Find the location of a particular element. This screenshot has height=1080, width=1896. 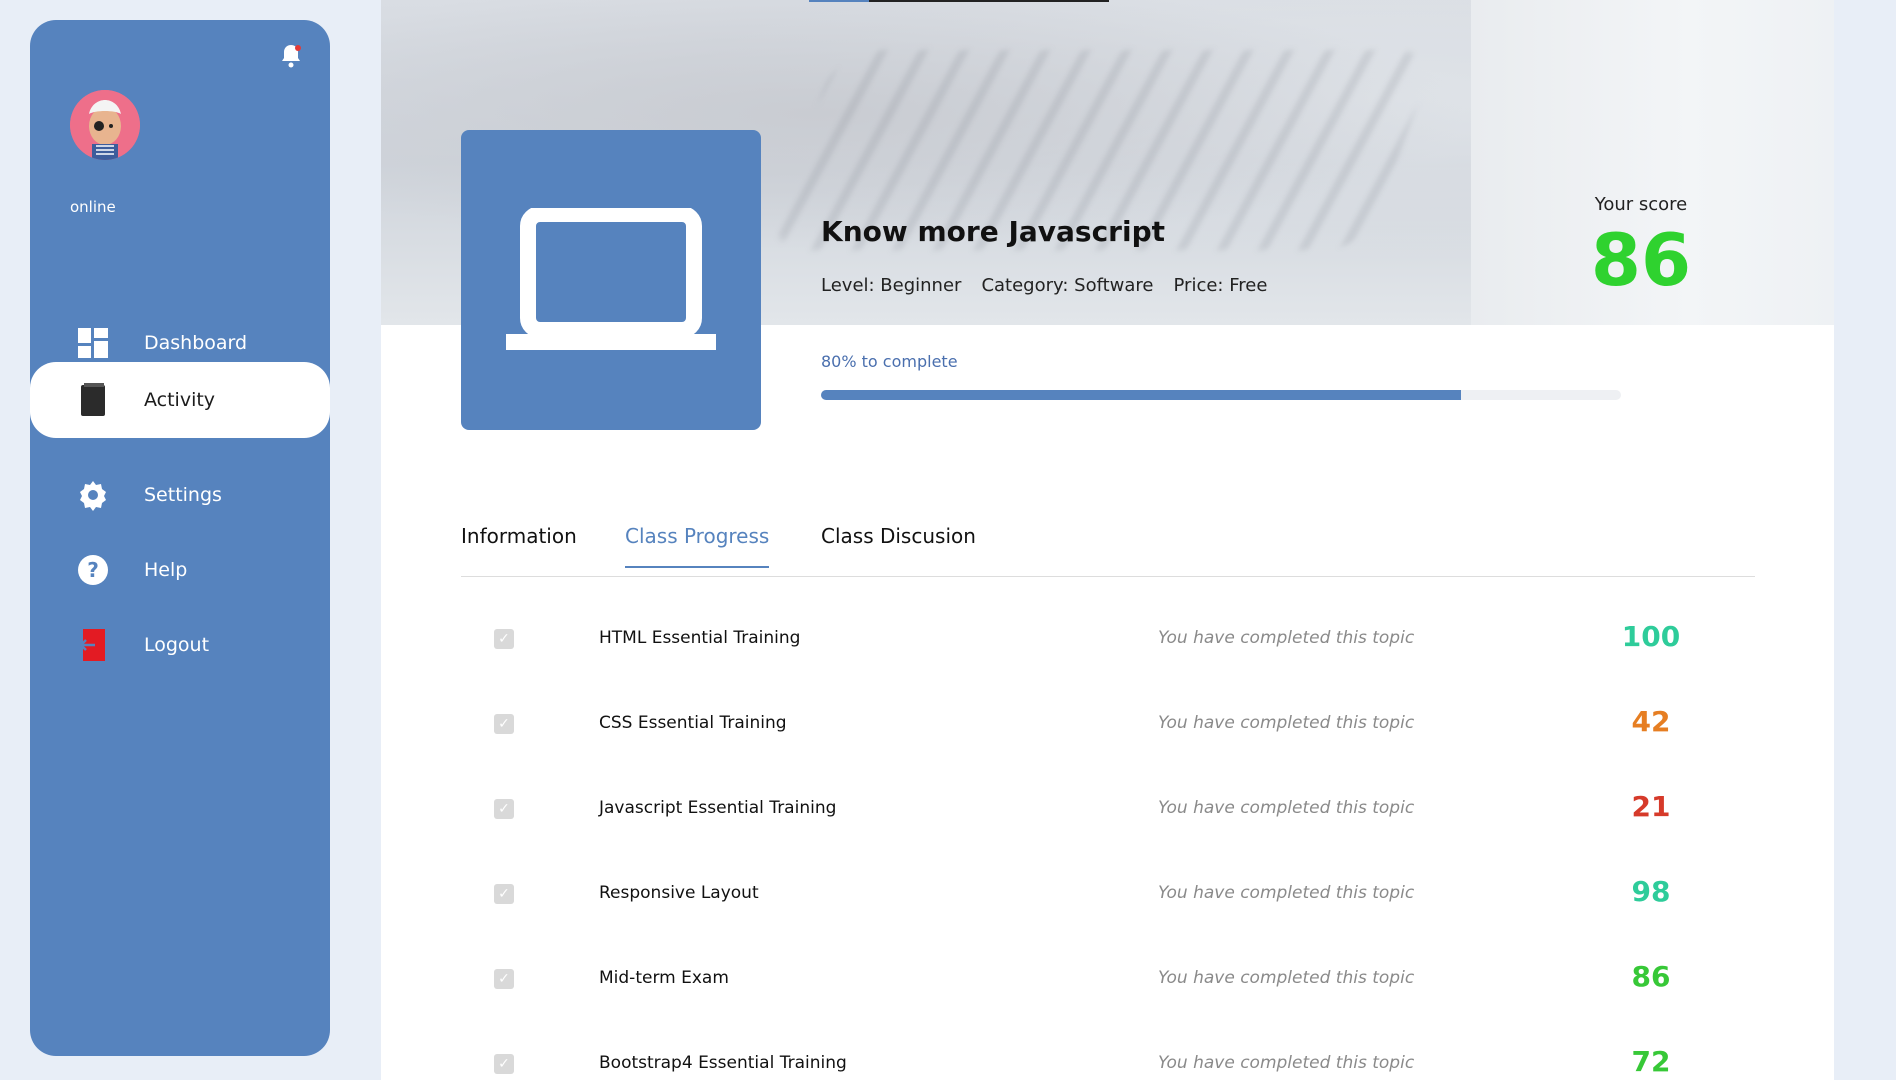

topic-name: Javascript Essential Training is located at coordinates (718, 808).